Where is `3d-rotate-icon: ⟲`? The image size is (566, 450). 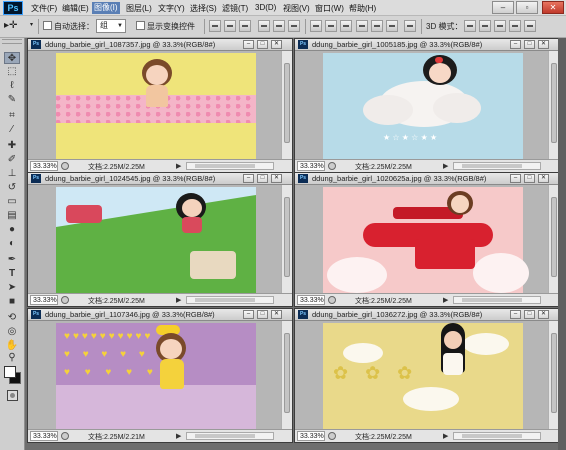 3d-rotate-icon: ⟲ is located at coordinates (12, 318).